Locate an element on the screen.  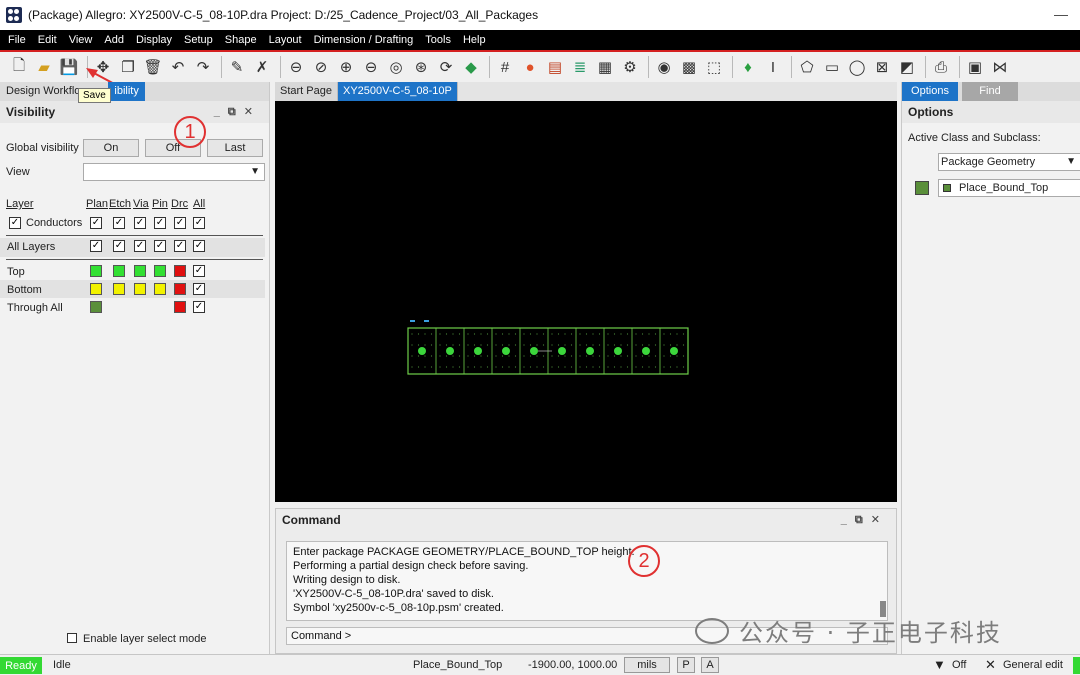
layers-icon: ▤ is located at coordinates (555, 67).